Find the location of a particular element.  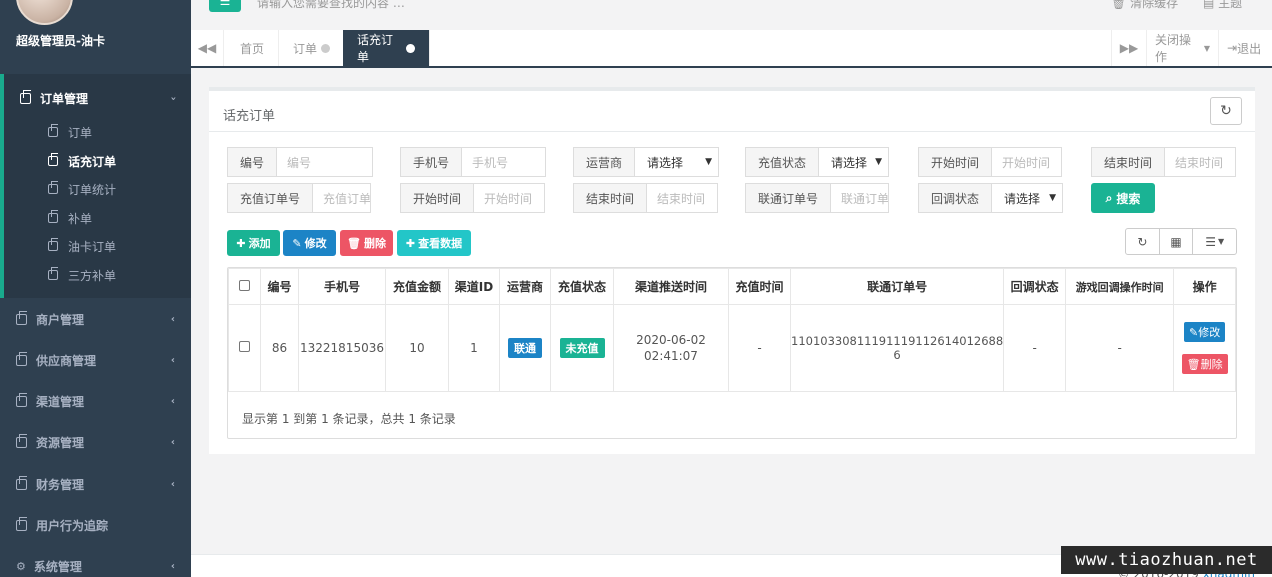

clear-cache-button: 🗑︎ 清除缓存 is located at coordinates (1144, 5).